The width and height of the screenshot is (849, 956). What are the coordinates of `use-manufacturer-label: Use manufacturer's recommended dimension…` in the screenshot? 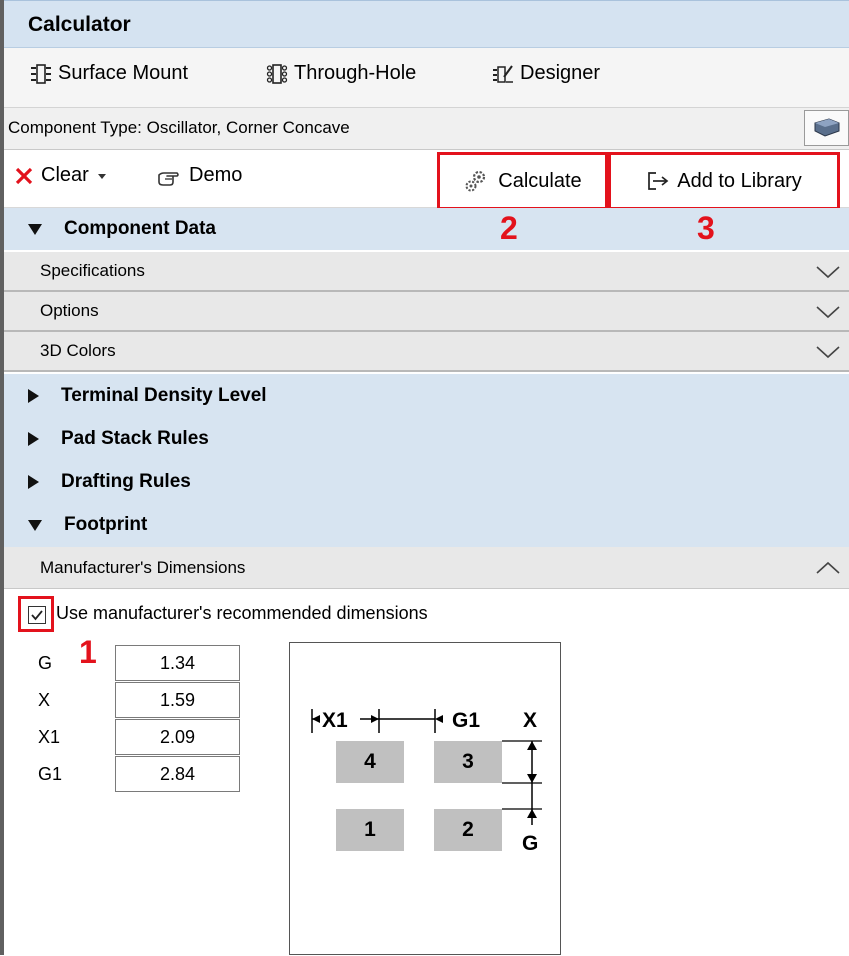 It's located at (242, 613).